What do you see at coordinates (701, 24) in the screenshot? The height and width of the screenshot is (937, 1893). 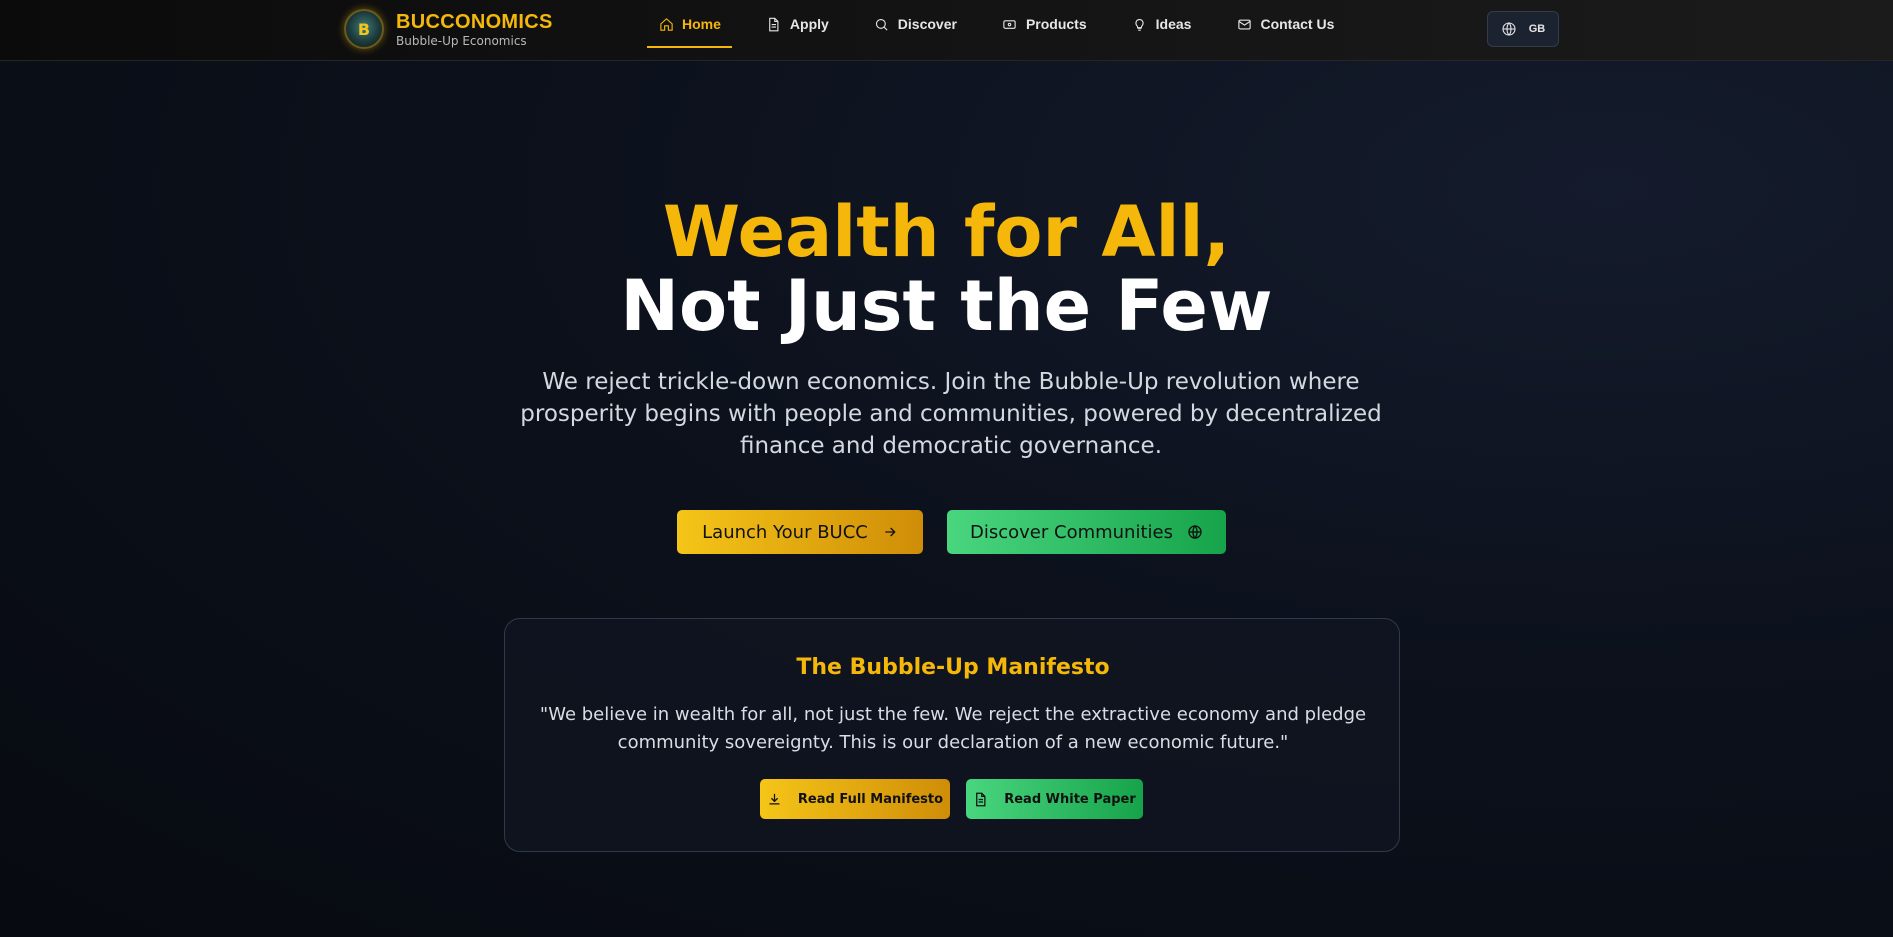 I see `nav-home-label: Home` at bounding box center [701, 24].